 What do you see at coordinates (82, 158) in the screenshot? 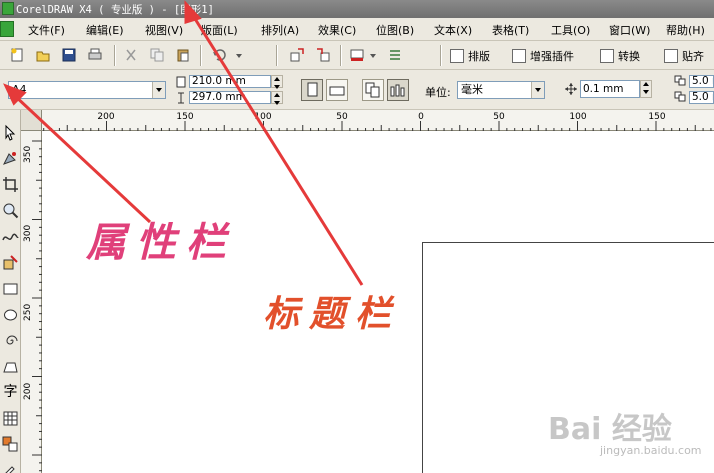
I see `arrow-to-property-bar` at bounding box center [82, 158].